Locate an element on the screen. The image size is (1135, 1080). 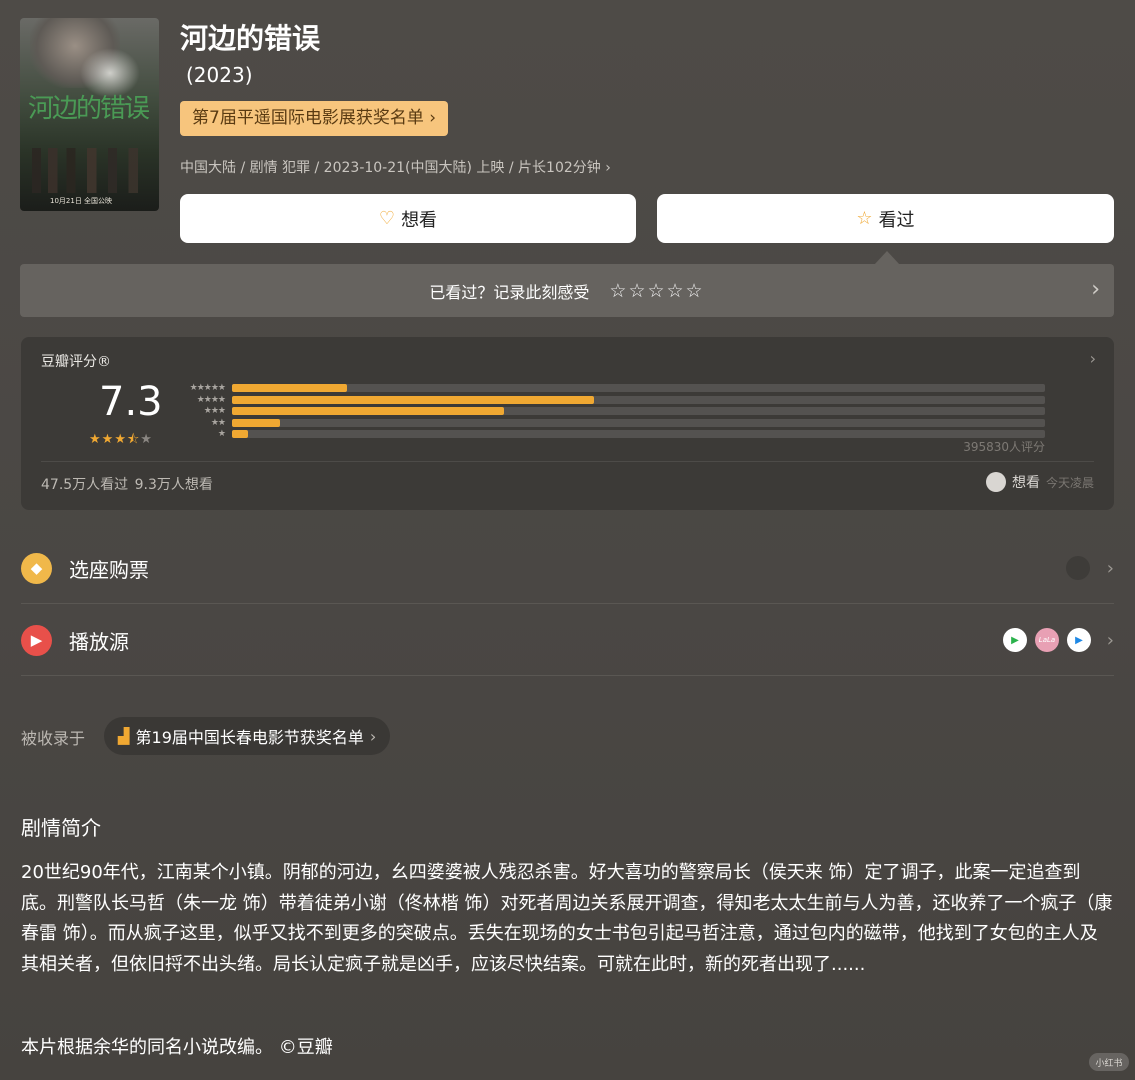
watch-stats: 47.5万人看过 9.3万人想看 is located at coordinates (127, 485).